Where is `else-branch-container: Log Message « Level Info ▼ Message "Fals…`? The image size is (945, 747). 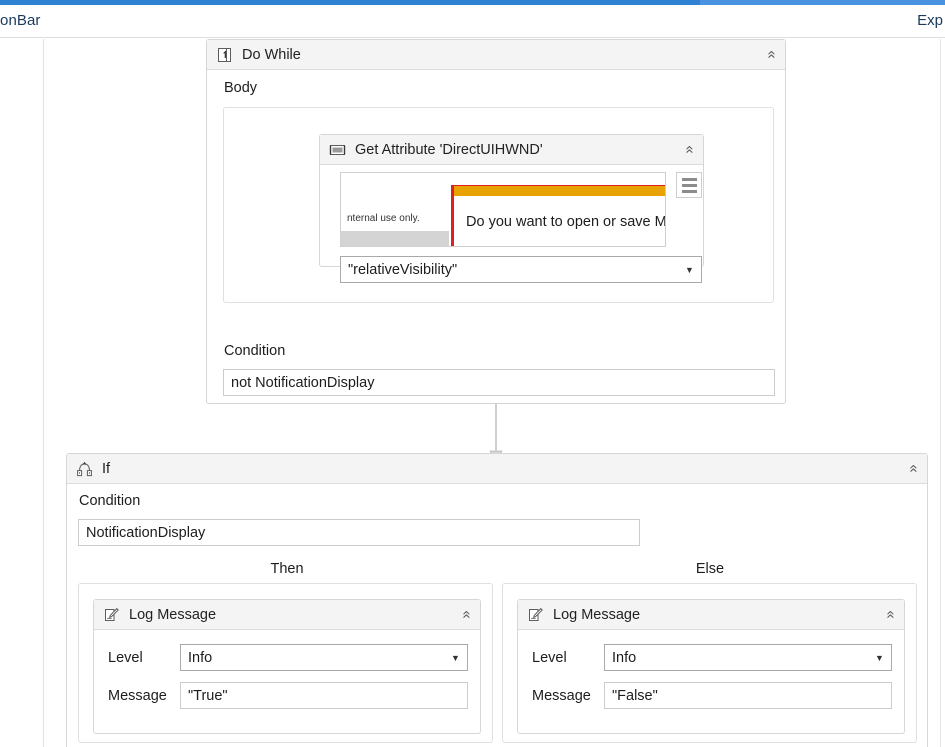 else-branch-container: Log Message « Level Info ▼ Message "Fals… is located at coordinates (709, 663).